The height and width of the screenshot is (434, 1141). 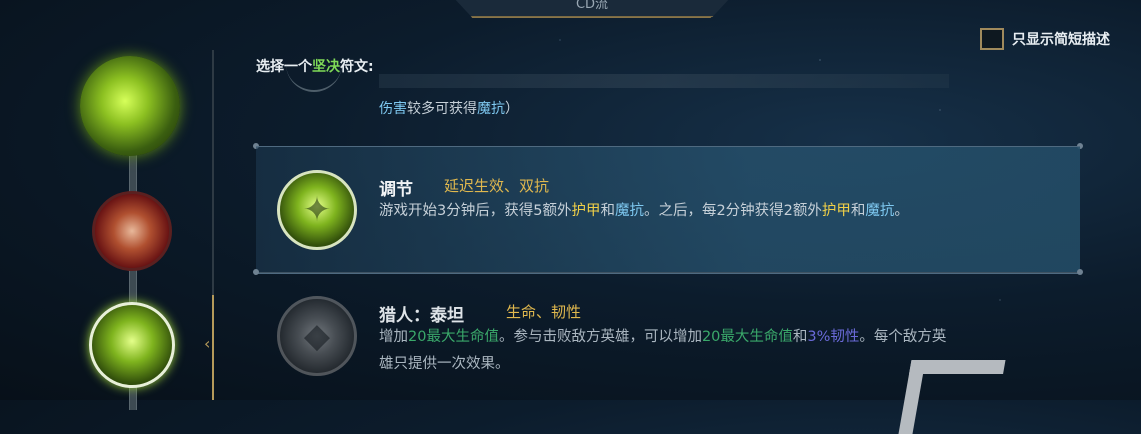 I want to click on scrolled-row-description: 伤害较多可获得魔抗）, so click(x=449, y=108).